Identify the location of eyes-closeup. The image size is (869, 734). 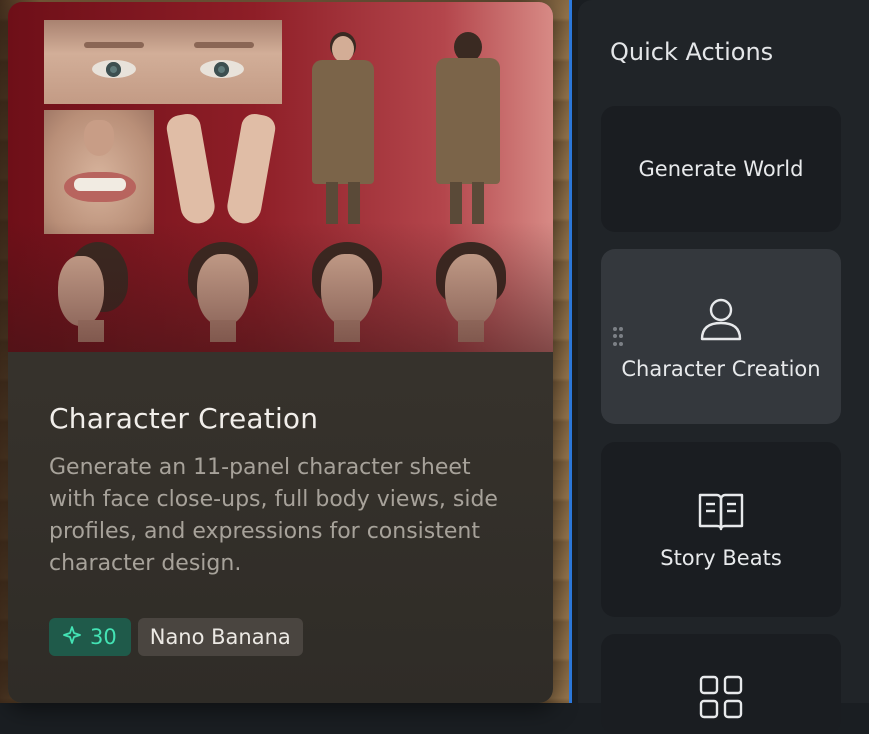
(163, 62).